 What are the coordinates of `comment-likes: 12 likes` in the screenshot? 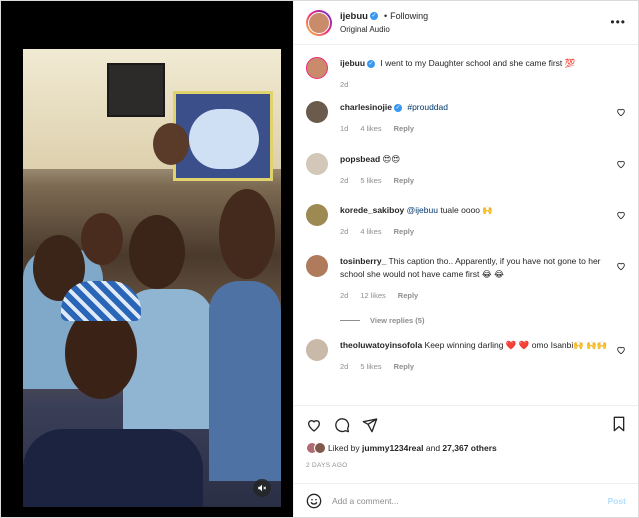 It's located at (372, 295).